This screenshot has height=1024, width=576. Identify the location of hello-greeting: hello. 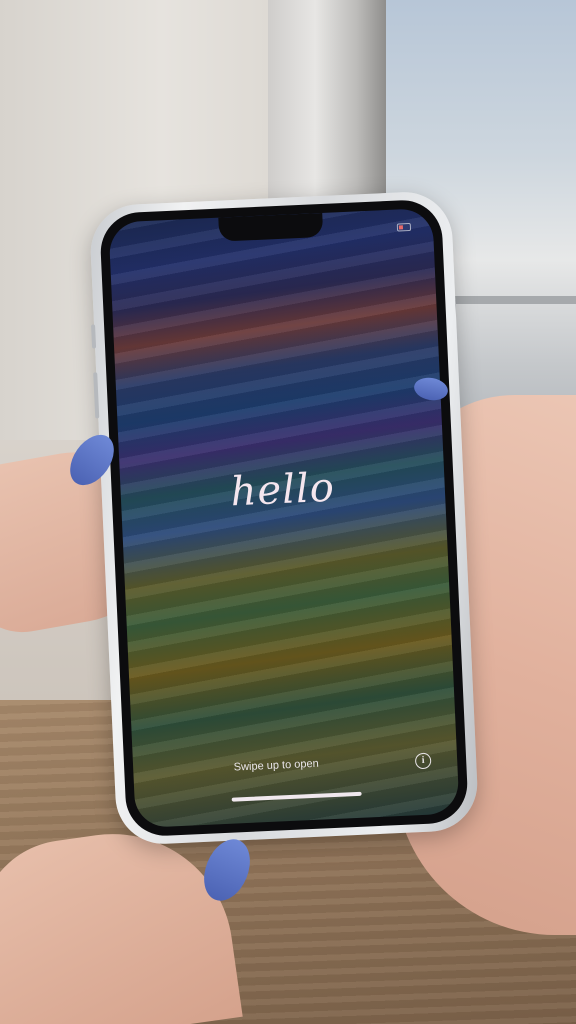
(282, 490).